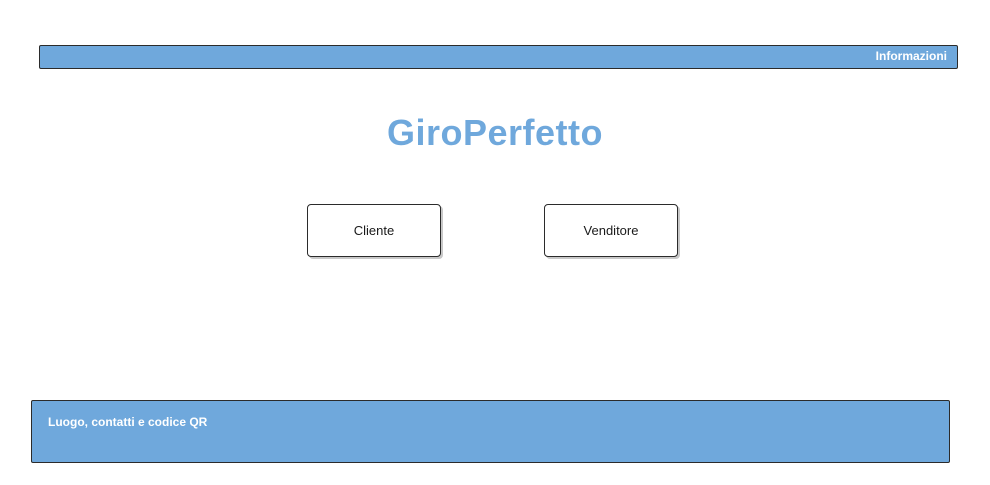 This screenshot has height=485, width=990. Describe the element at coordinates (498, 57) in the screenshot. I see `top-navigation-bar: Informazioni` at that location.